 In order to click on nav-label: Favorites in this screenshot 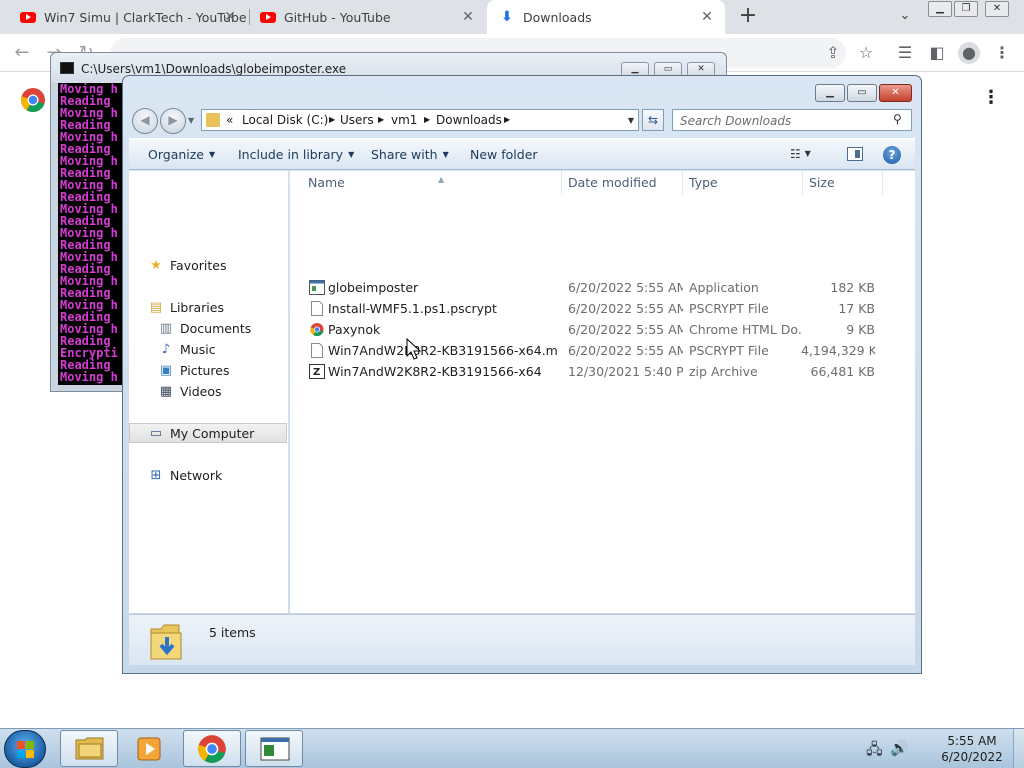, I will do `click(198, 265)`.